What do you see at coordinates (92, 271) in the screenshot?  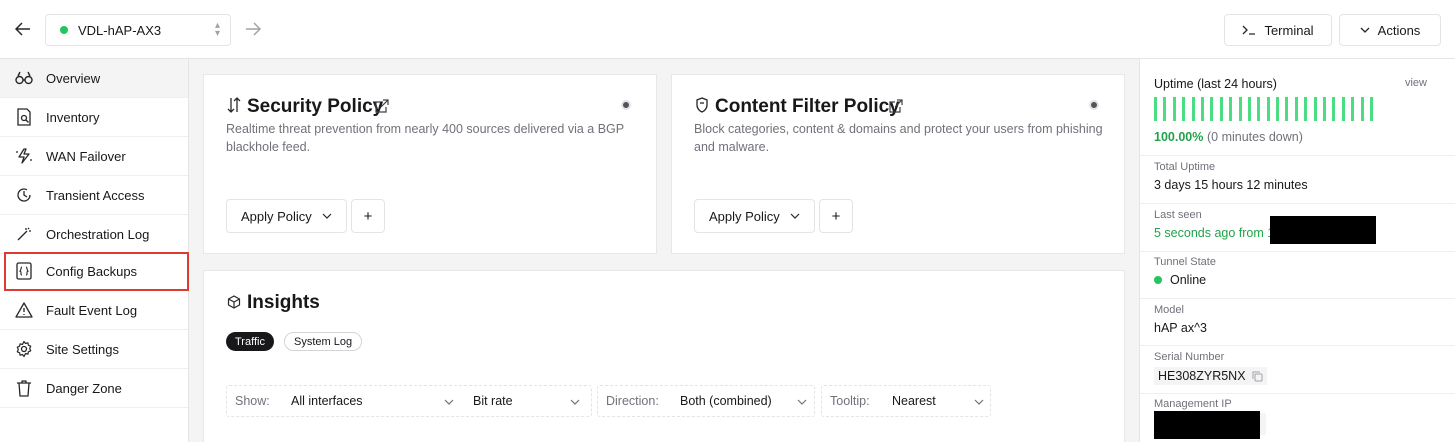 I see `sidebar-item-label: Config Backups` at bounding box center [92, 271].